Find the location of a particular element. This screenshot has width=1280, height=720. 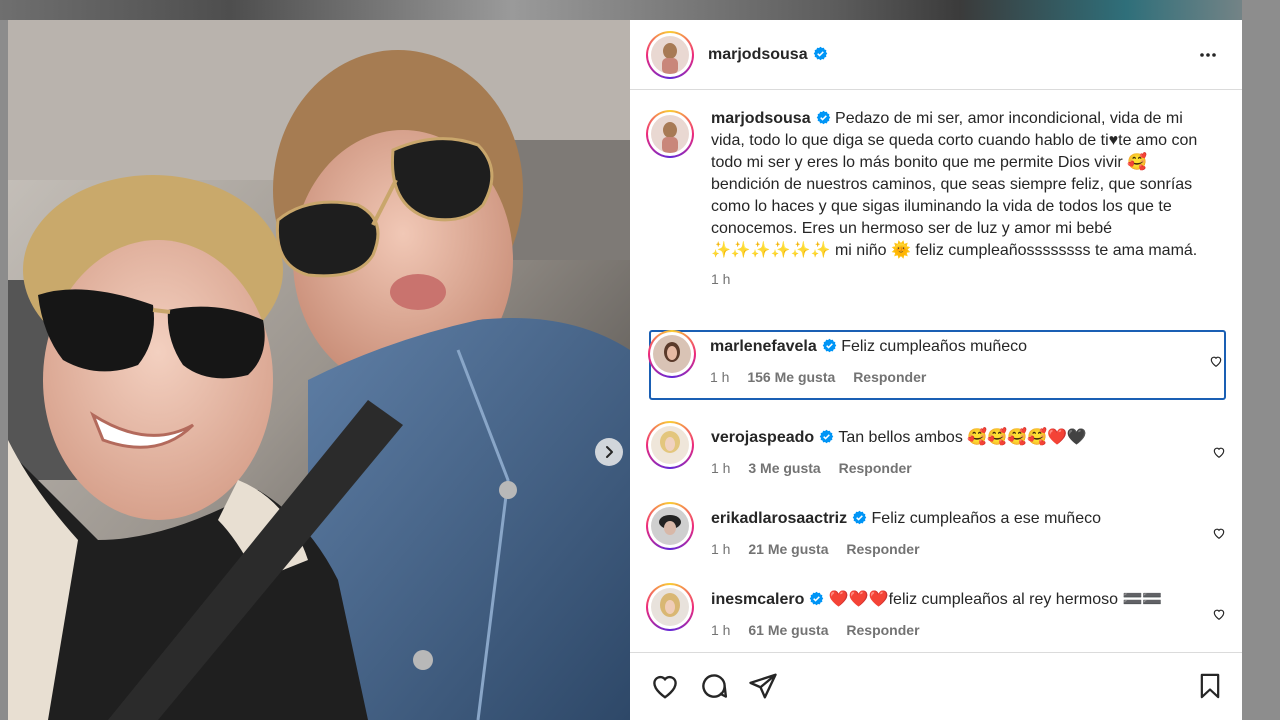

comment-likes: 3 Me gusta is located at coordinates (784, 468).